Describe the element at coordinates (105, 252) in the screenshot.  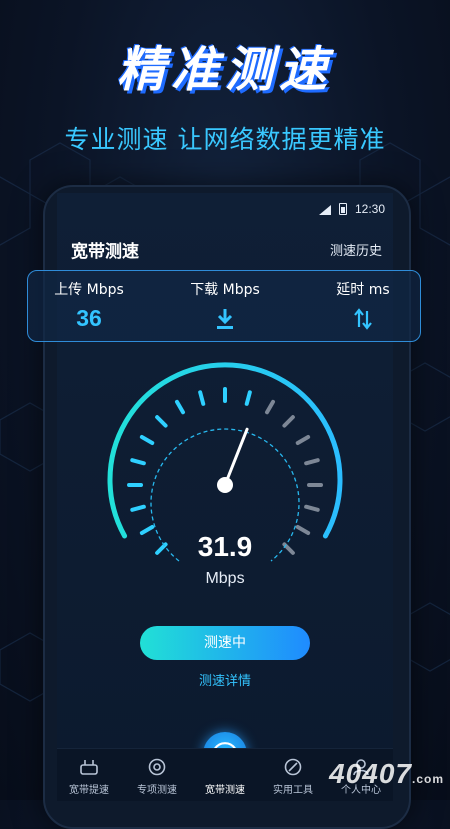
I see `page-title: 宽带测速` at that location.